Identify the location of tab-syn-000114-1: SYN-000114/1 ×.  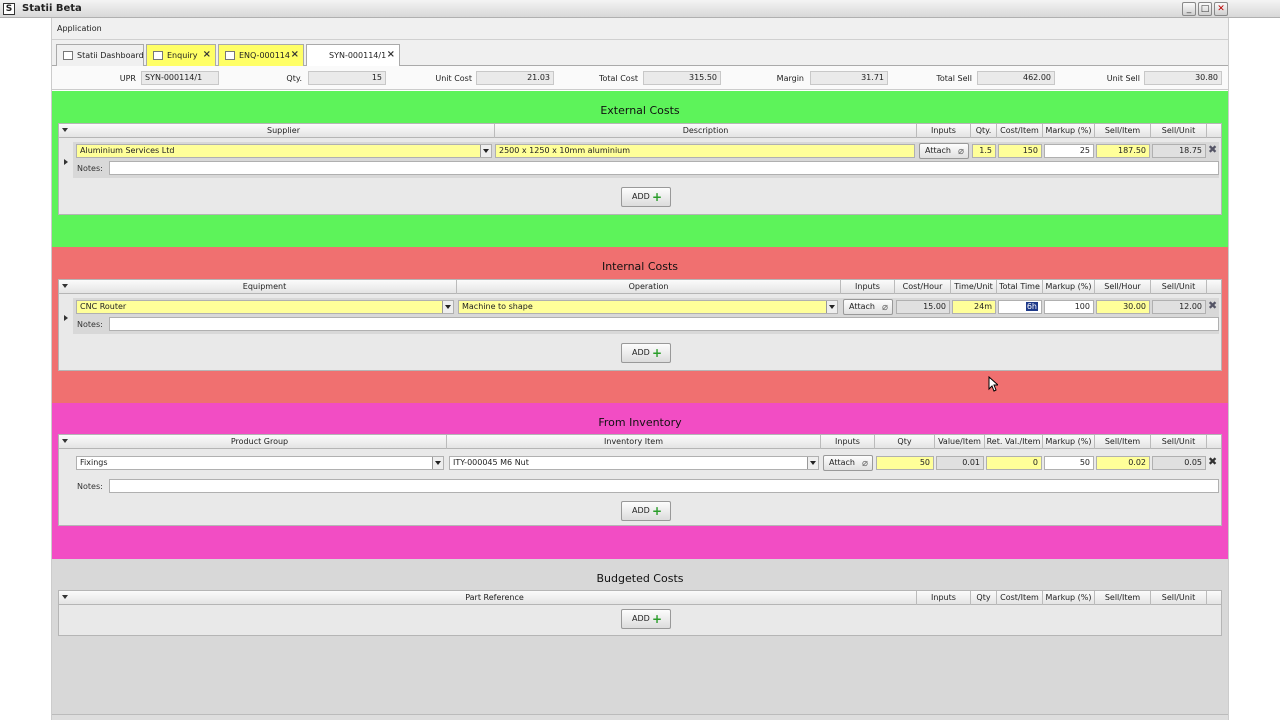
(353, 55).